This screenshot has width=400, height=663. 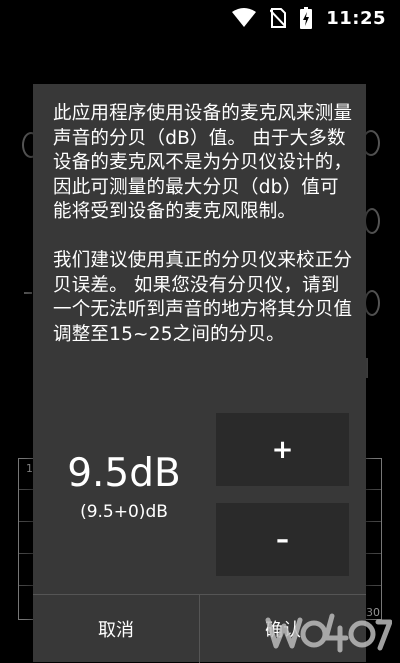 What do you see at coordinates (327, 632) in the screenshot?
I see `watermark-logo` at bounding box center [327, 632].